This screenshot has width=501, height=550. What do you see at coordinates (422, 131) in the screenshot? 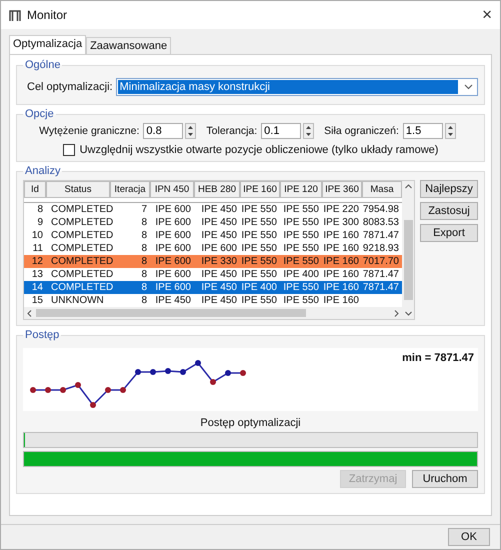
I see `number-field: 1.5` at bounding box center [422, 131].